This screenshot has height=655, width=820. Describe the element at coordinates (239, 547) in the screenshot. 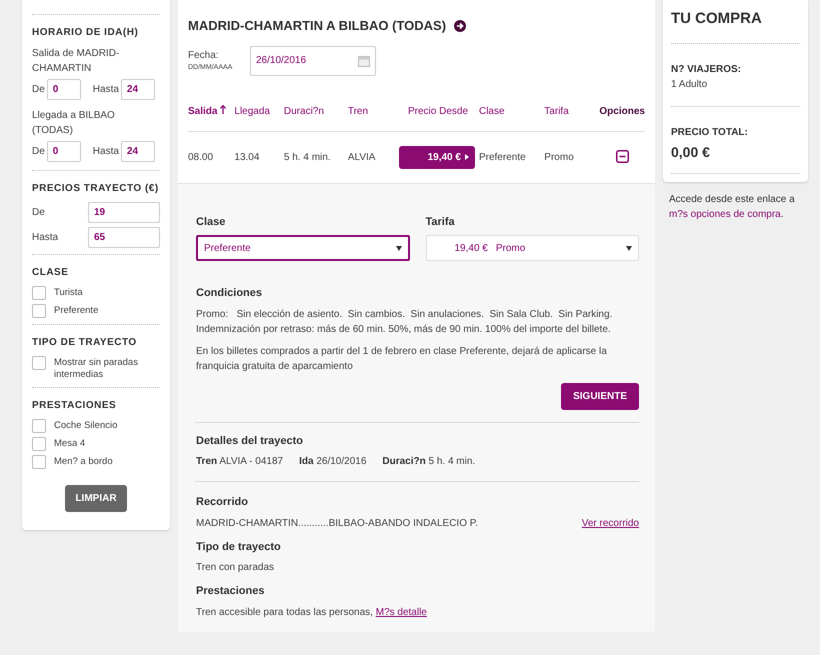

I see `section-title: Tipo de trayecto` at that location.